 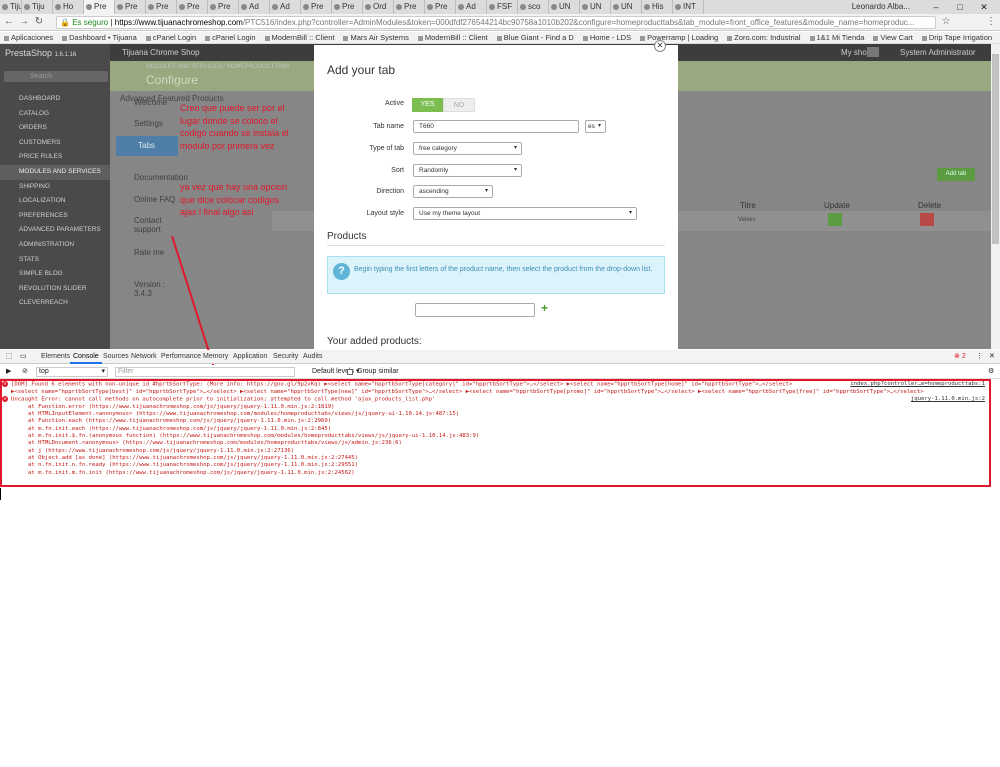 I want to click on devtools-tab: Security, so click(x=285, y=357).